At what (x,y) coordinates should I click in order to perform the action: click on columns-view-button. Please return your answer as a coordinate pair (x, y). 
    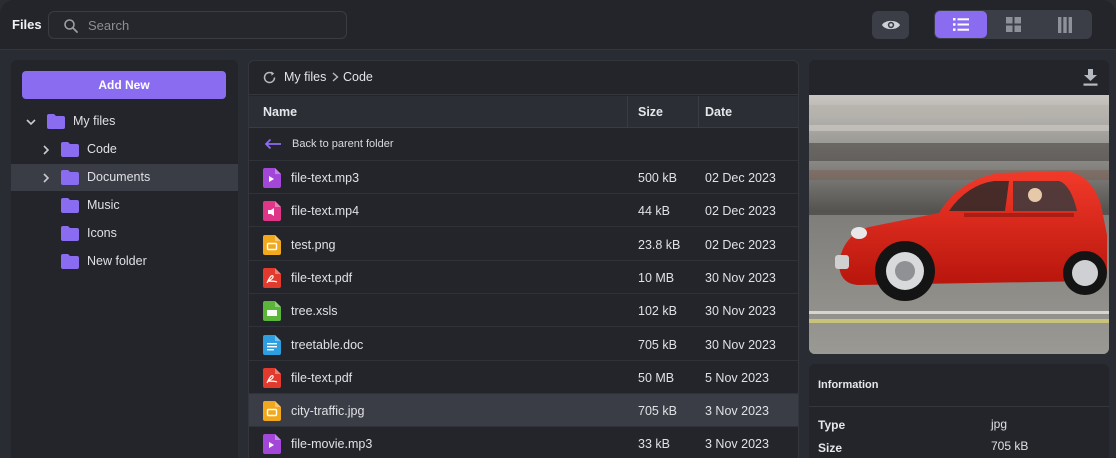
    Looking at the image, I should click on (1065, 24).